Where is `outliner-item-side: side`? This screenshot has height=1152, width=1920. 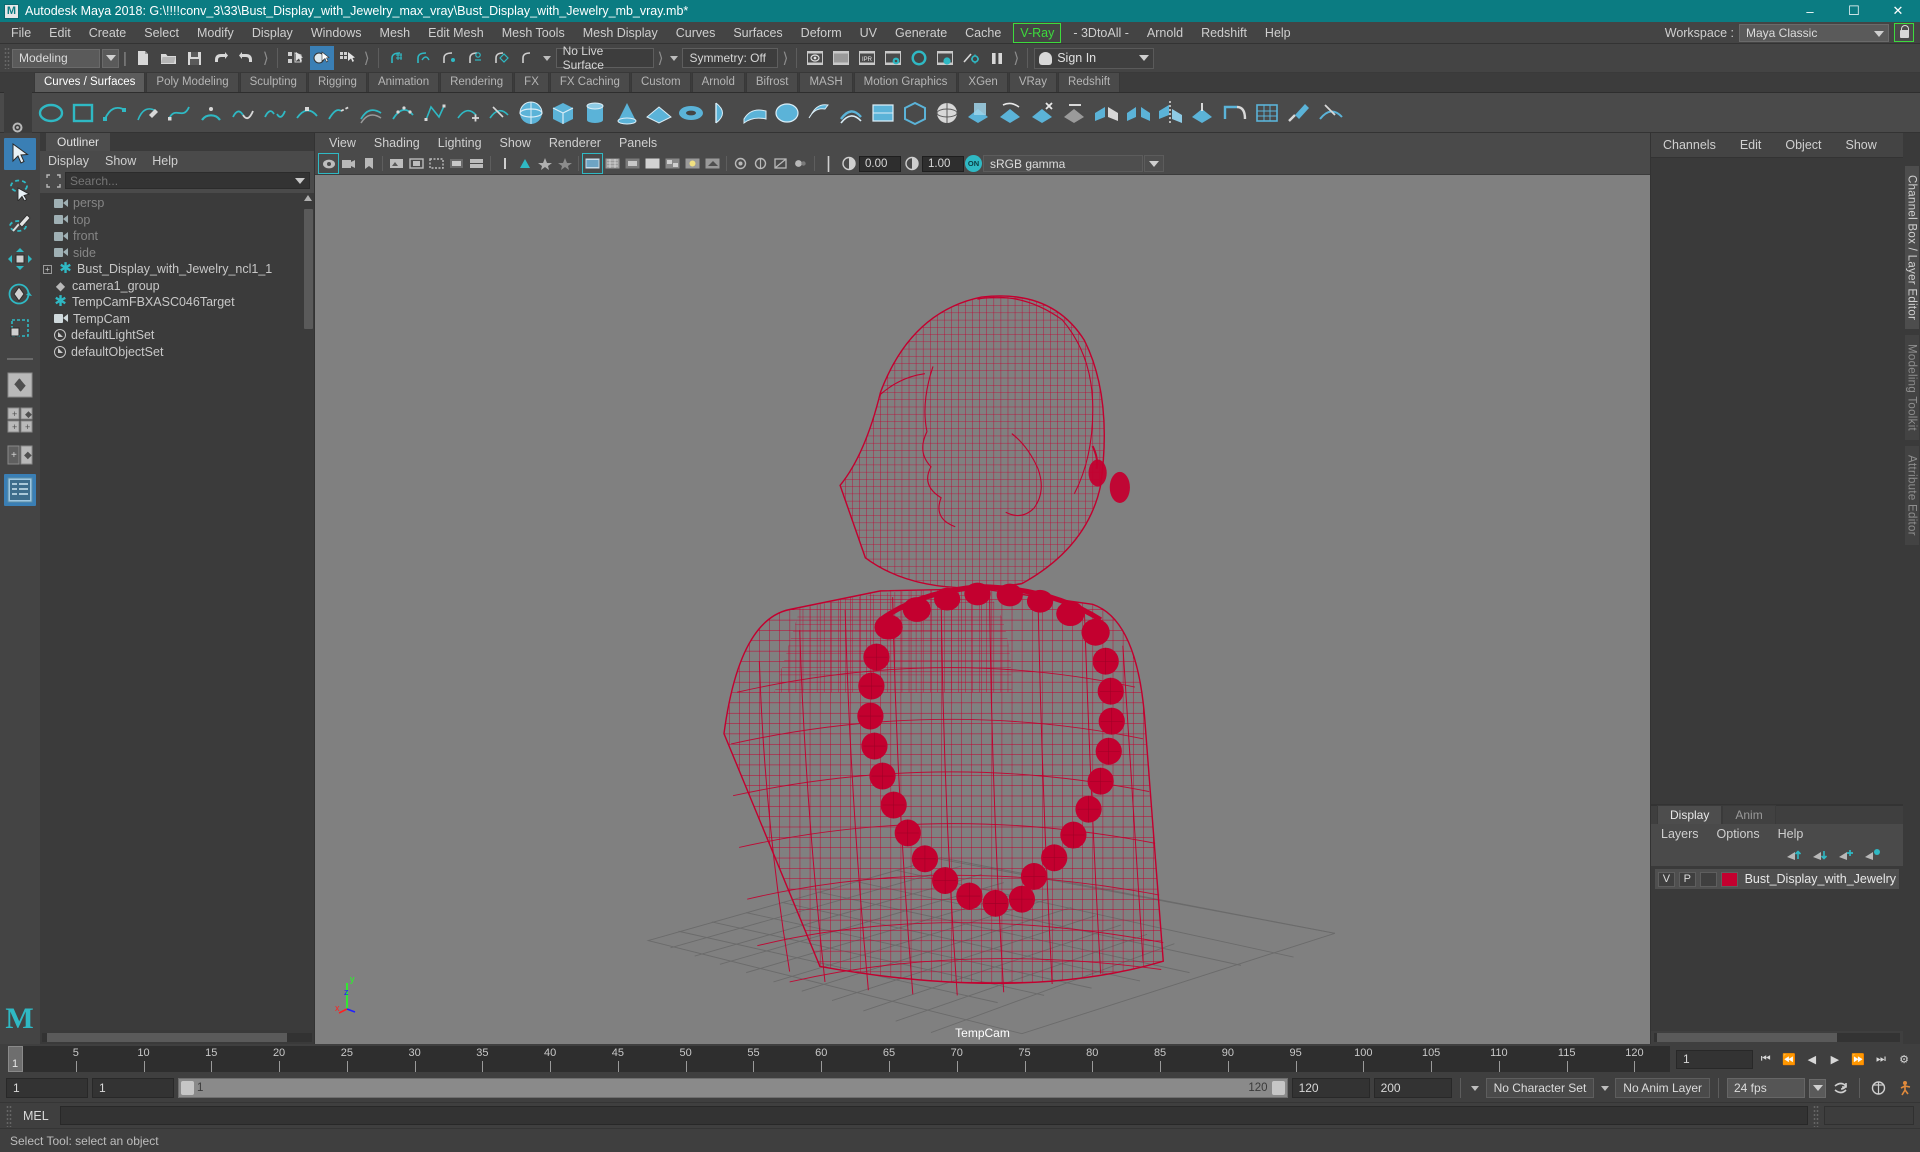 outliner-item-side: side is located at coordinates (177, 253).